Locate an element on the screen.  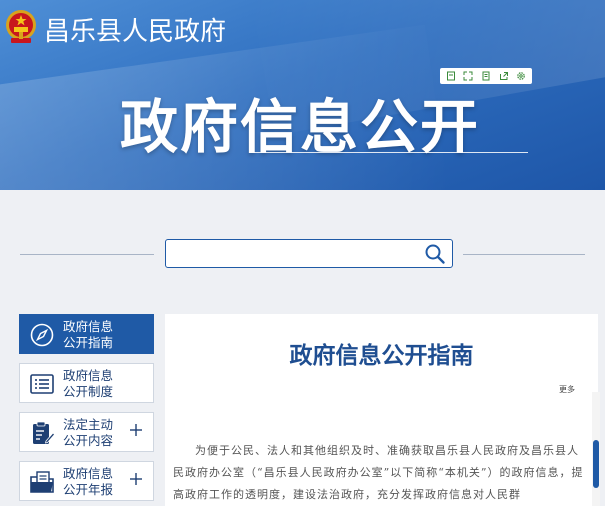
sidebar-item-label: 法定主动 公开内容 is located at coordinates (88, 432).